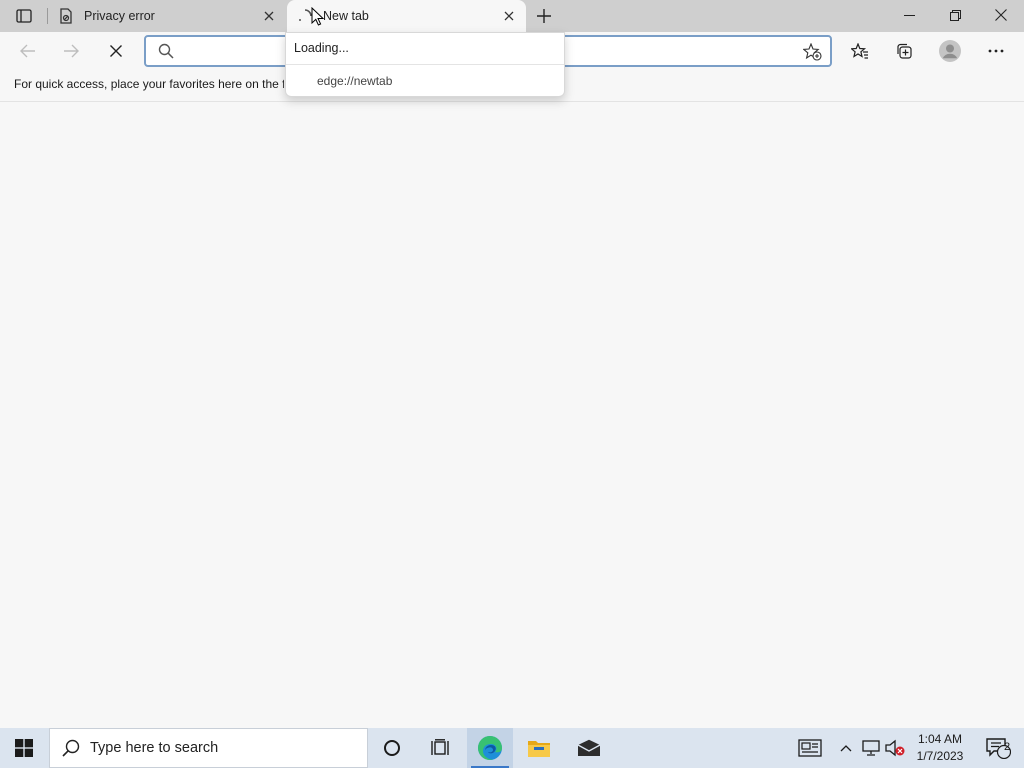  I want to click on tab-strip: Privacy error New tab, so click(512, 16).